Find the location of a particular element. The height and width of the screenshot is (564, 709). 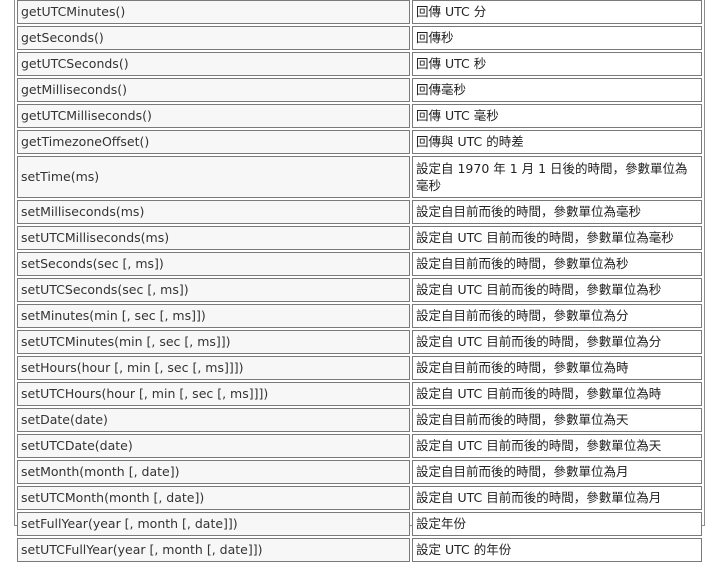

method-cell: setMilliseconds(ms) is located at coordinates (213, 212).